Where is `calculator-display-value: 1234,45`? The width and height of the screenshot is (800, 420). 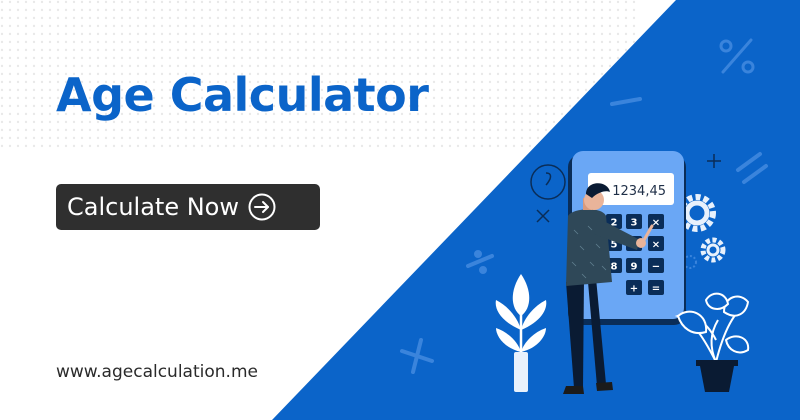
calculator-display-value: 1234,45 is located at coordinates (639, 191).